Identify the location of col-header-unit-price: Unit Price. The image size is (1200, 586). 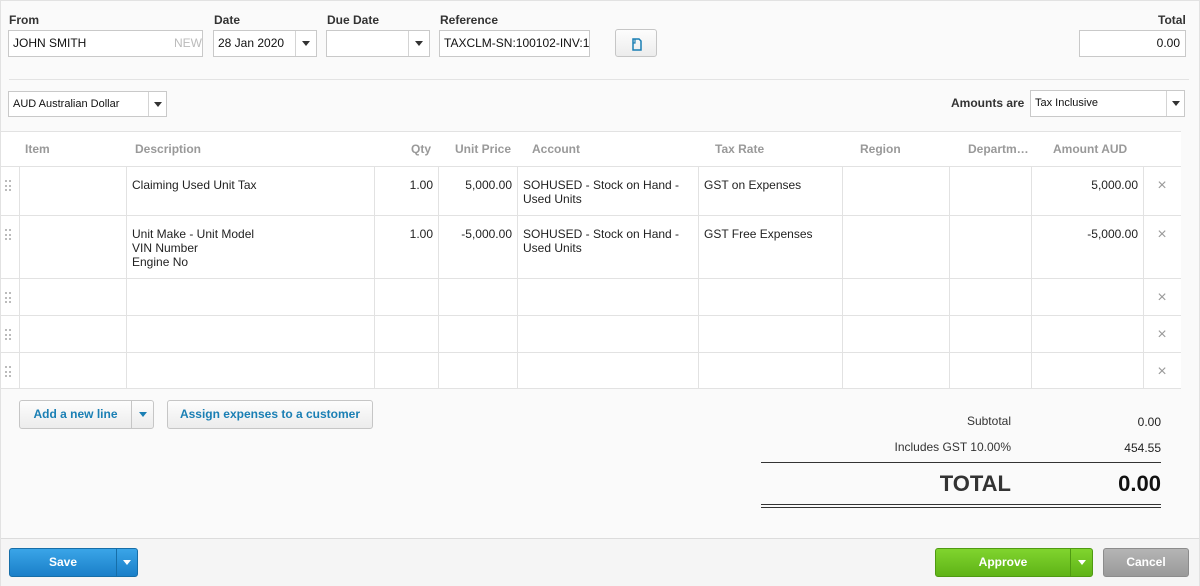
(483, 149).